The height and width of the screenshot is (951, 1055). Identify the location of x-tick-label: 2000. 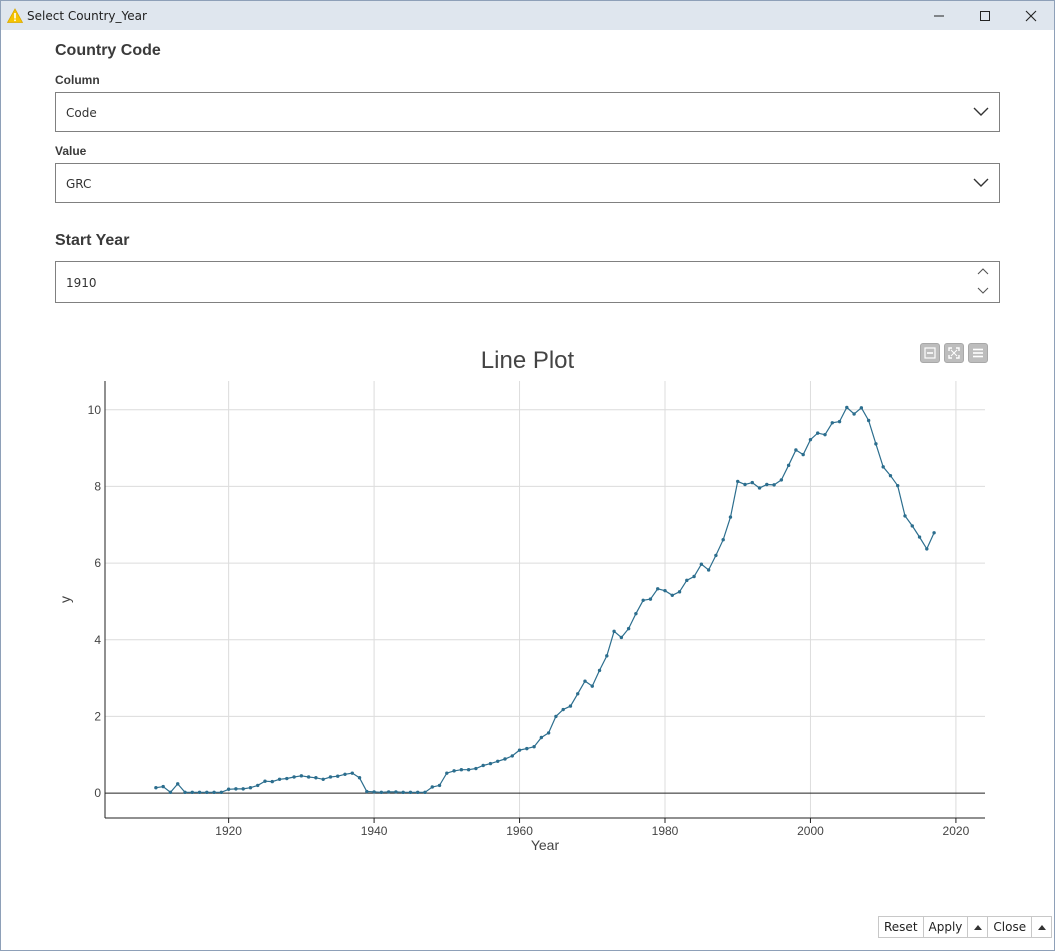
(810, 831).